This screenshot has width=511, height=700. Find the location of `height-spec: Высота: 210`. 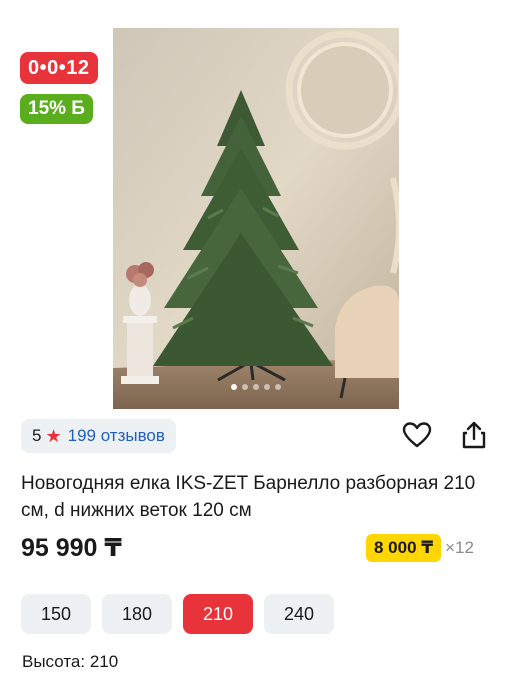

height-spec: Высота: 210 is located at coordinates (70, 661).